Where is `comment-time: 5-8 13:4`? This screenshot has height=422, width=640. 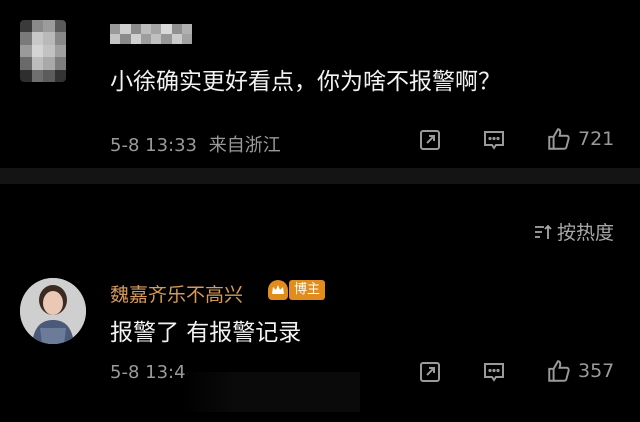
comment-time: 5-8 13:4 is located at coordinates (148, 372).